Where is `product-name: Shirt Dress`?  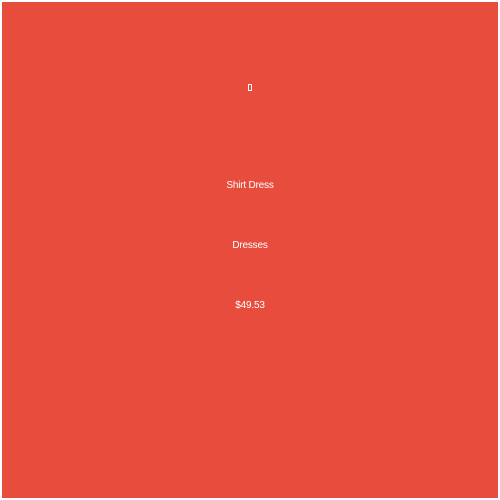 product-name: Shirt Dress is located at coordinates (250, 185).